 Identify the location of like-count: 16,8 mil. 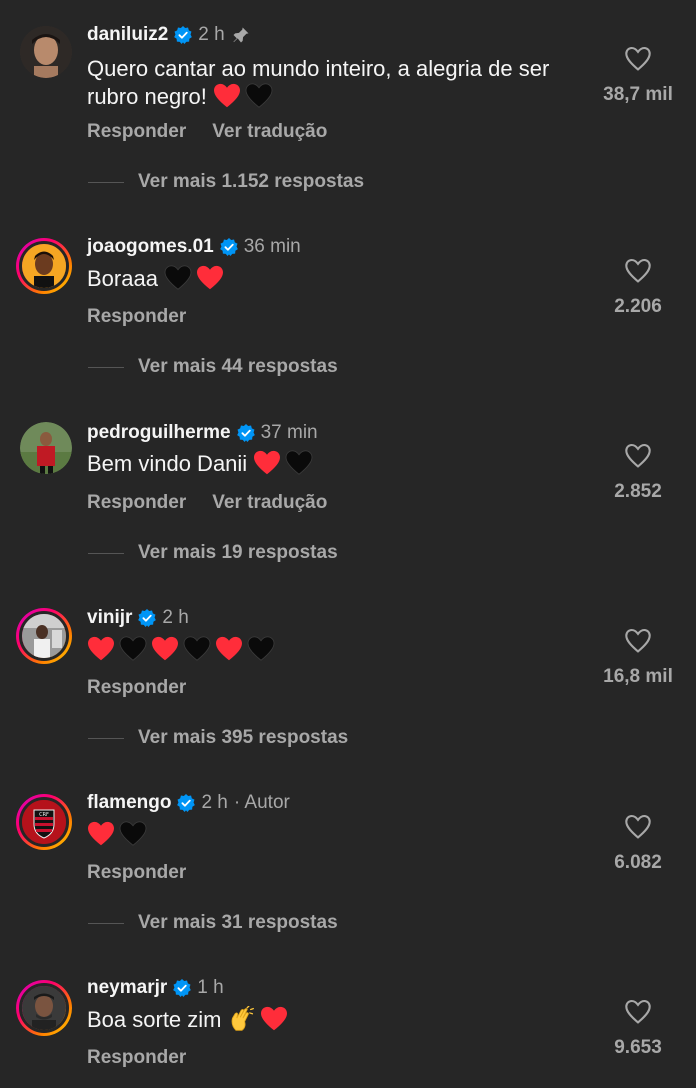
(638, 676).